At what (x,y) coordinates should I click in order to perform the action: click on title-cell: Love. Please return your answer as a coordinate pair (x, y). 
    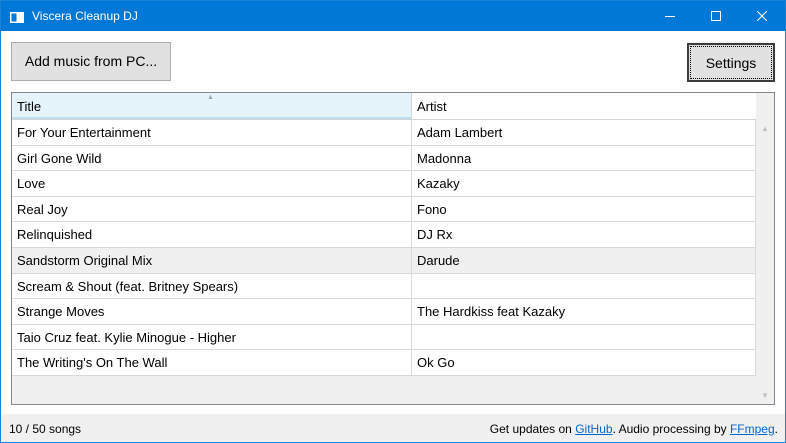
    Looking at the image, I should click on (212, 184).